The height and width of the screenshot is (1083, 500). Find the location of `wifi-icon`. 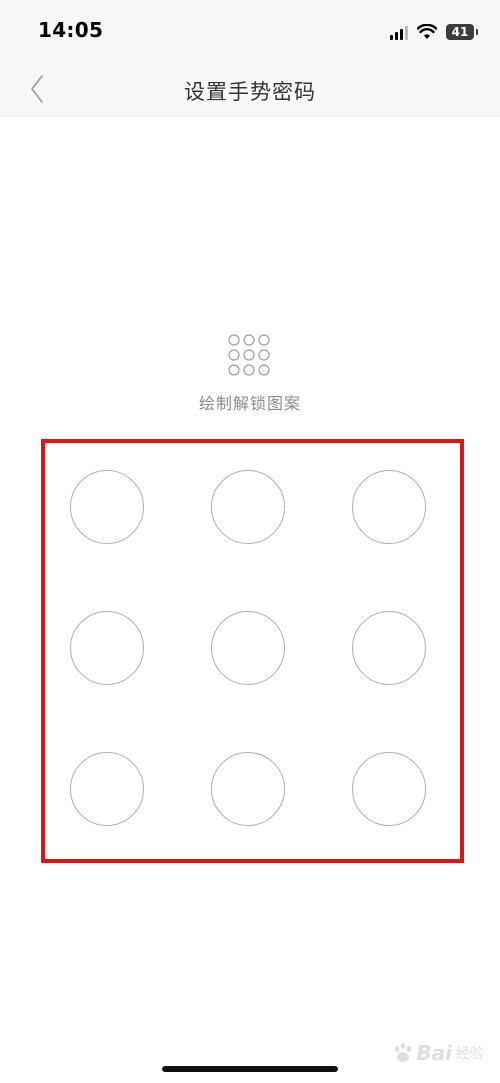

wifi-icon is located at coordinates (427, 31).